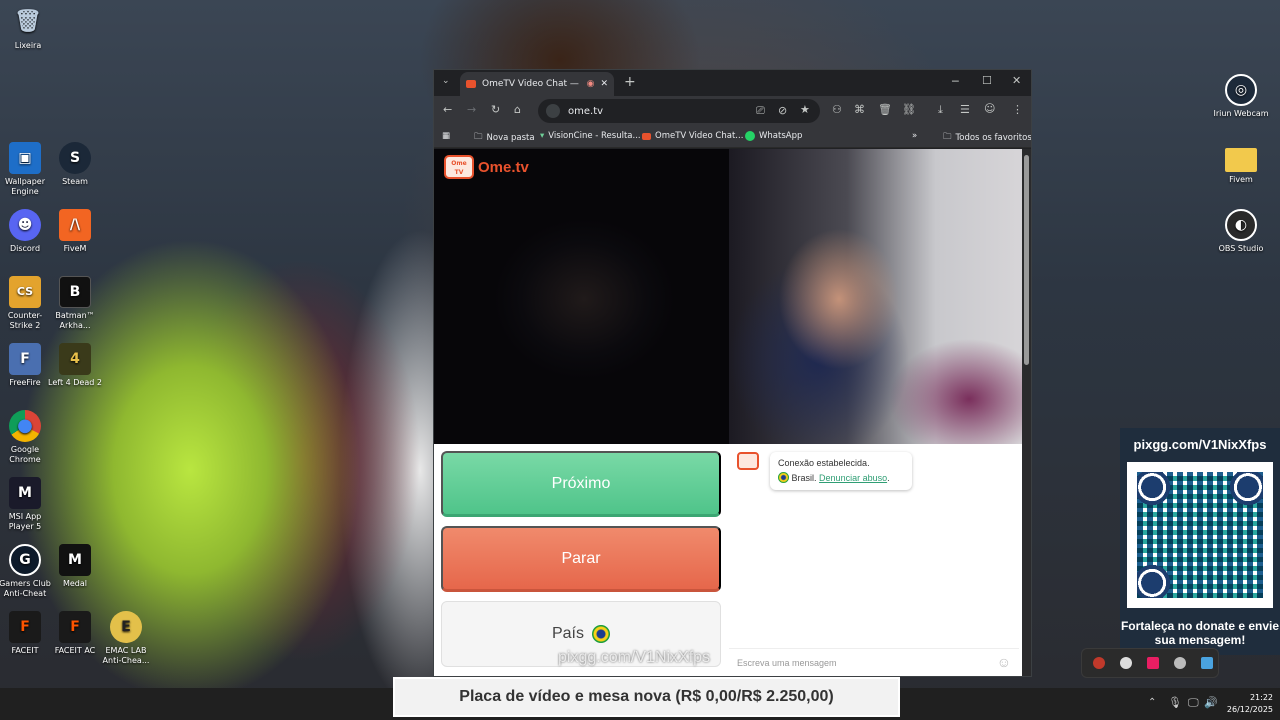  I want to click on desktop-icon-iriun-webcam: ◎ Iriun Webcam, so click(1241, 96).